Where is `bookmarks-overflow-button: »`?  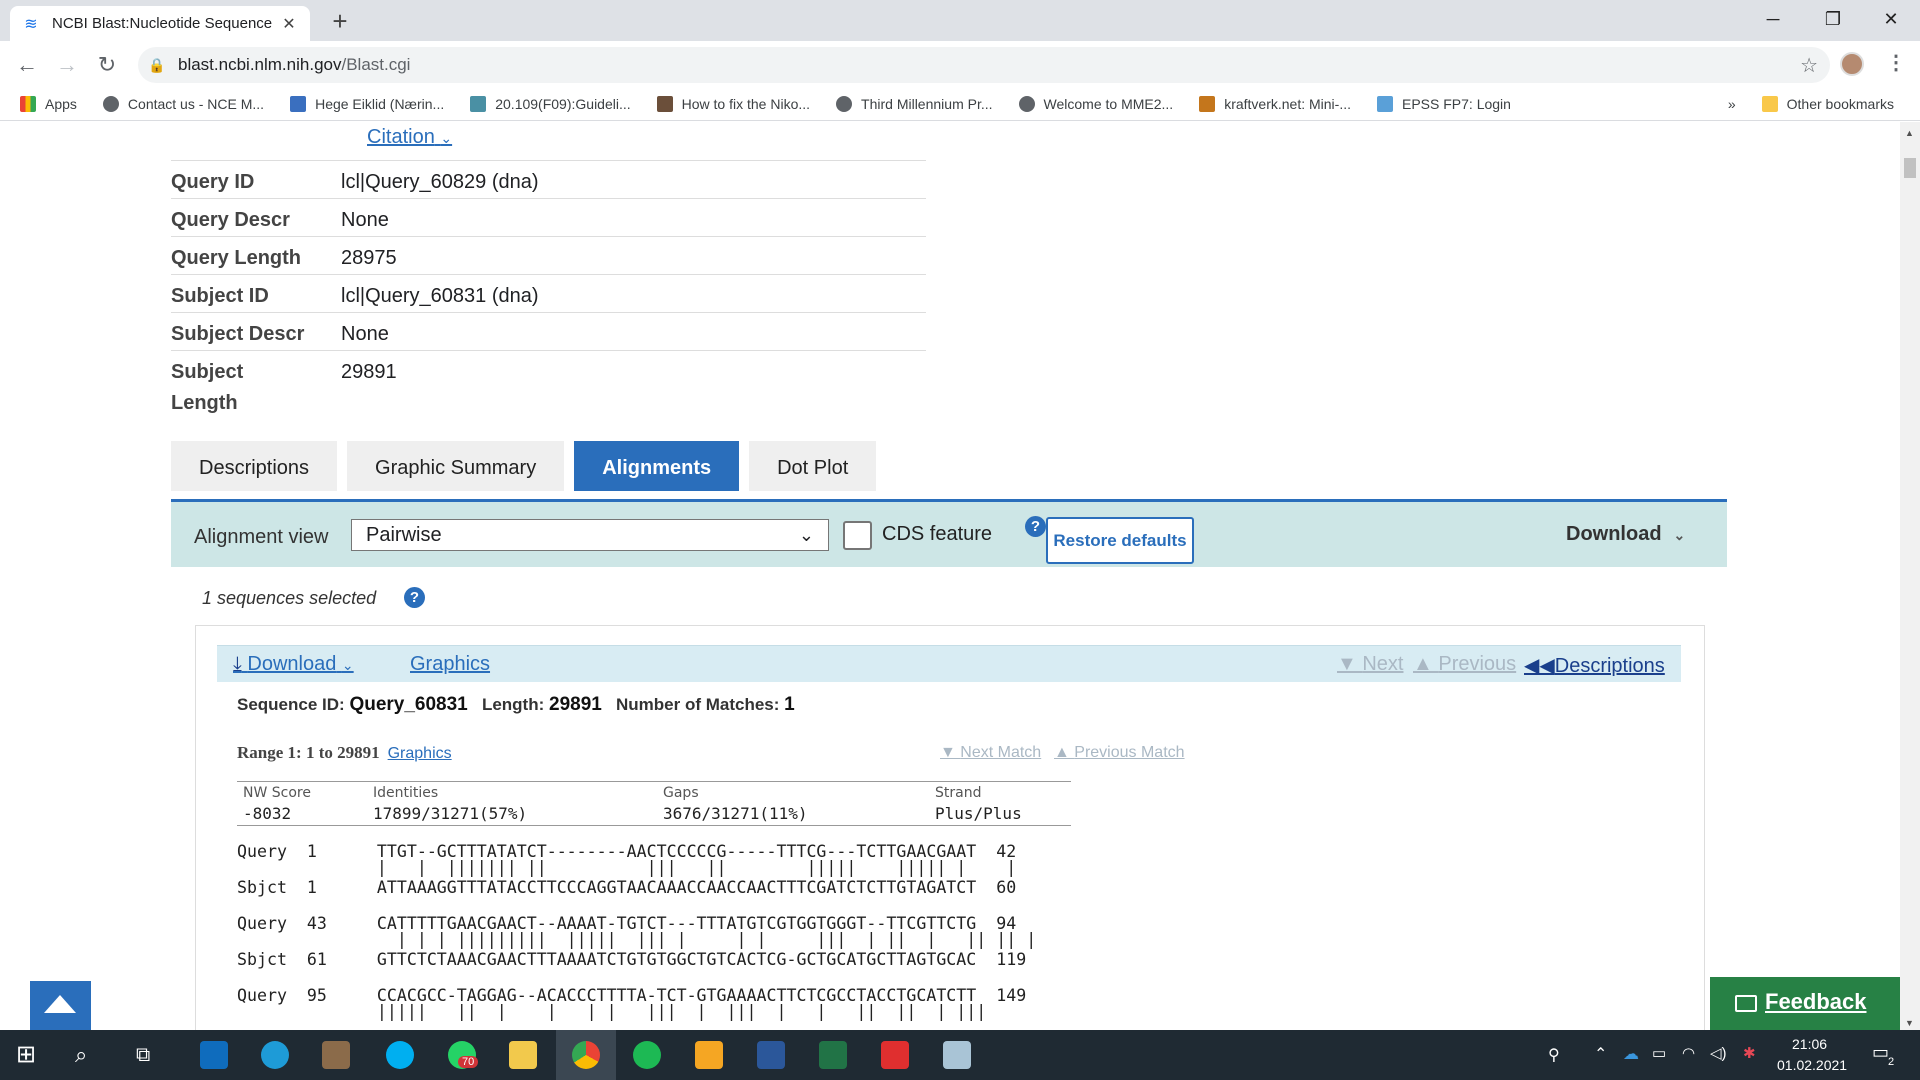 bookmarks-overflow-button: » is located at coordinates (1732, 104).